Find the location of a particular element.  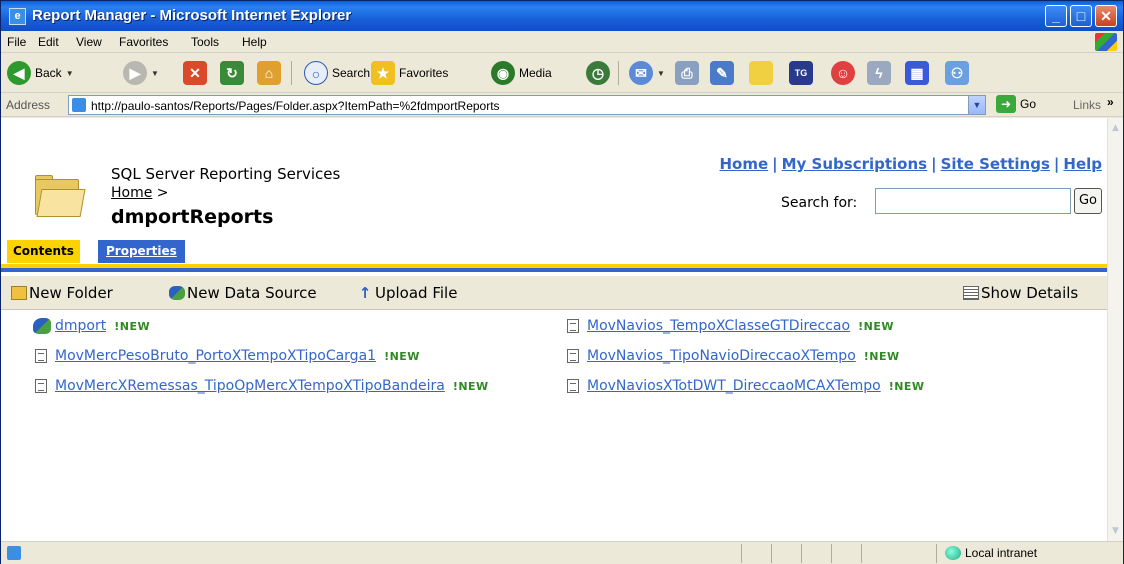

item-link: MovMercPesoBruto_PortoXTempoXTipoCarga1 is located at coordinates (215, 356).